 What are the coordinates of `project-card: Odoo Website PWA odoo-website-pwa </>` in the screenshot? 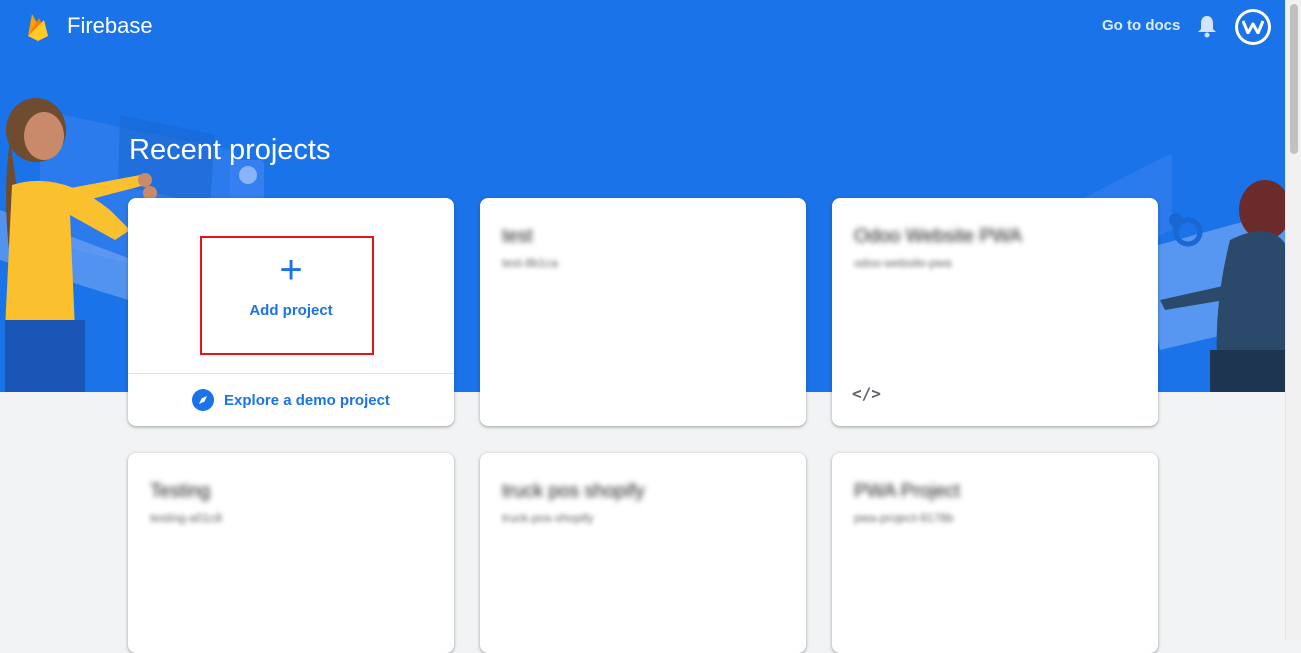 It's located at (995, 312).